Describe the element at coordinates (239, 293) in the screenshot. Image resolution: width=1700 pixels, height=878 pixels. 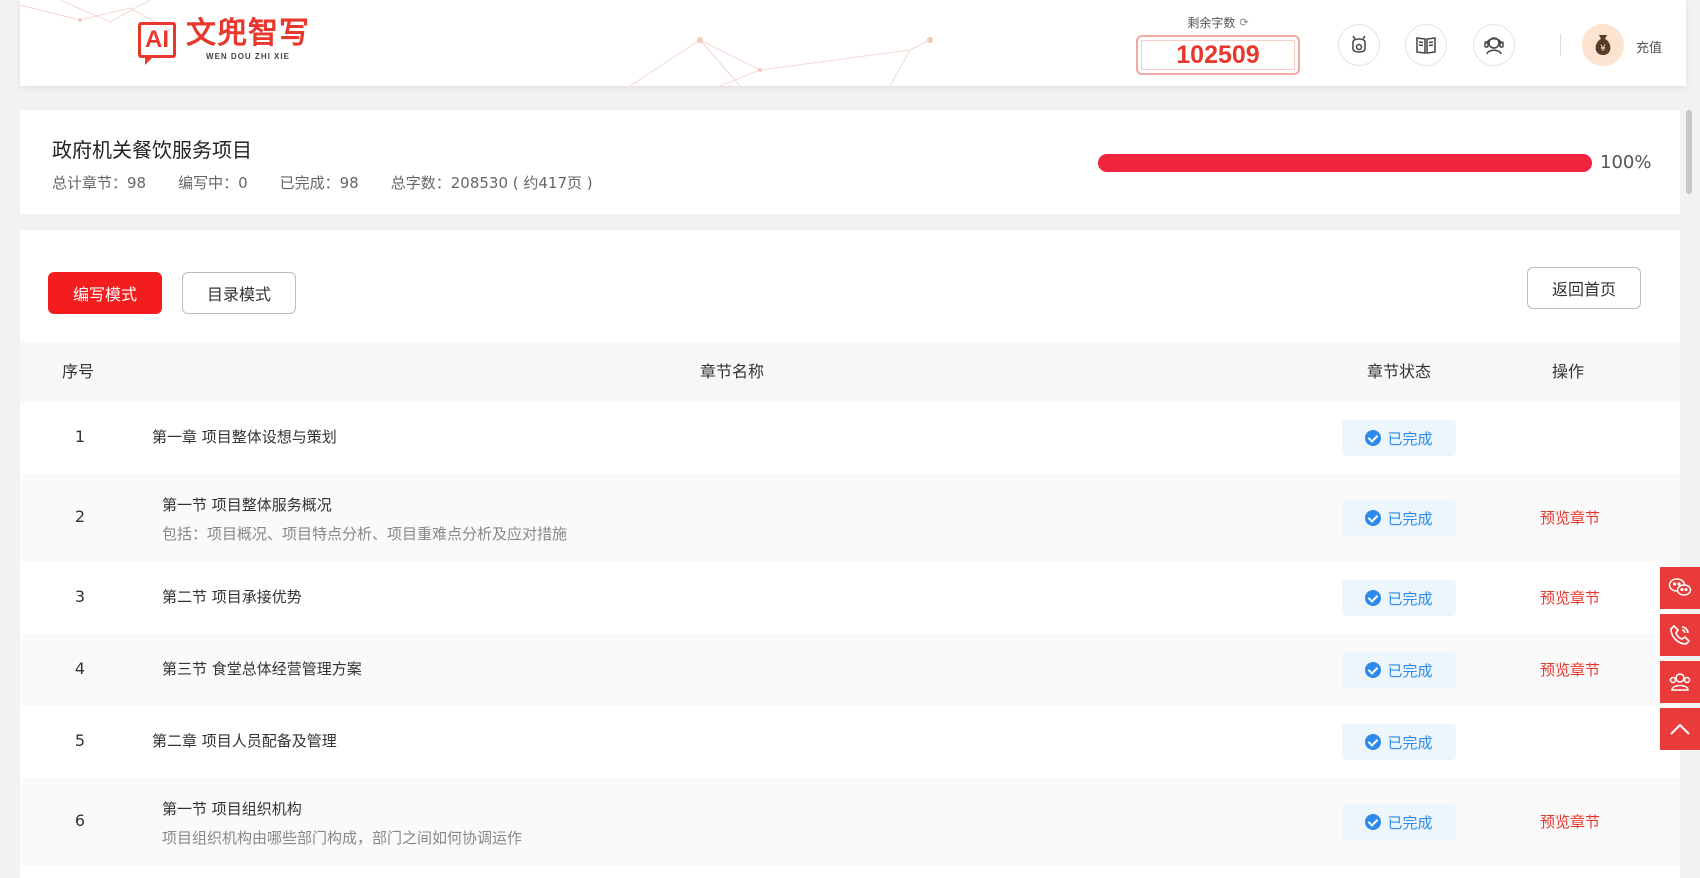
I see `catalog-mode-button: 目录模式` at that location.